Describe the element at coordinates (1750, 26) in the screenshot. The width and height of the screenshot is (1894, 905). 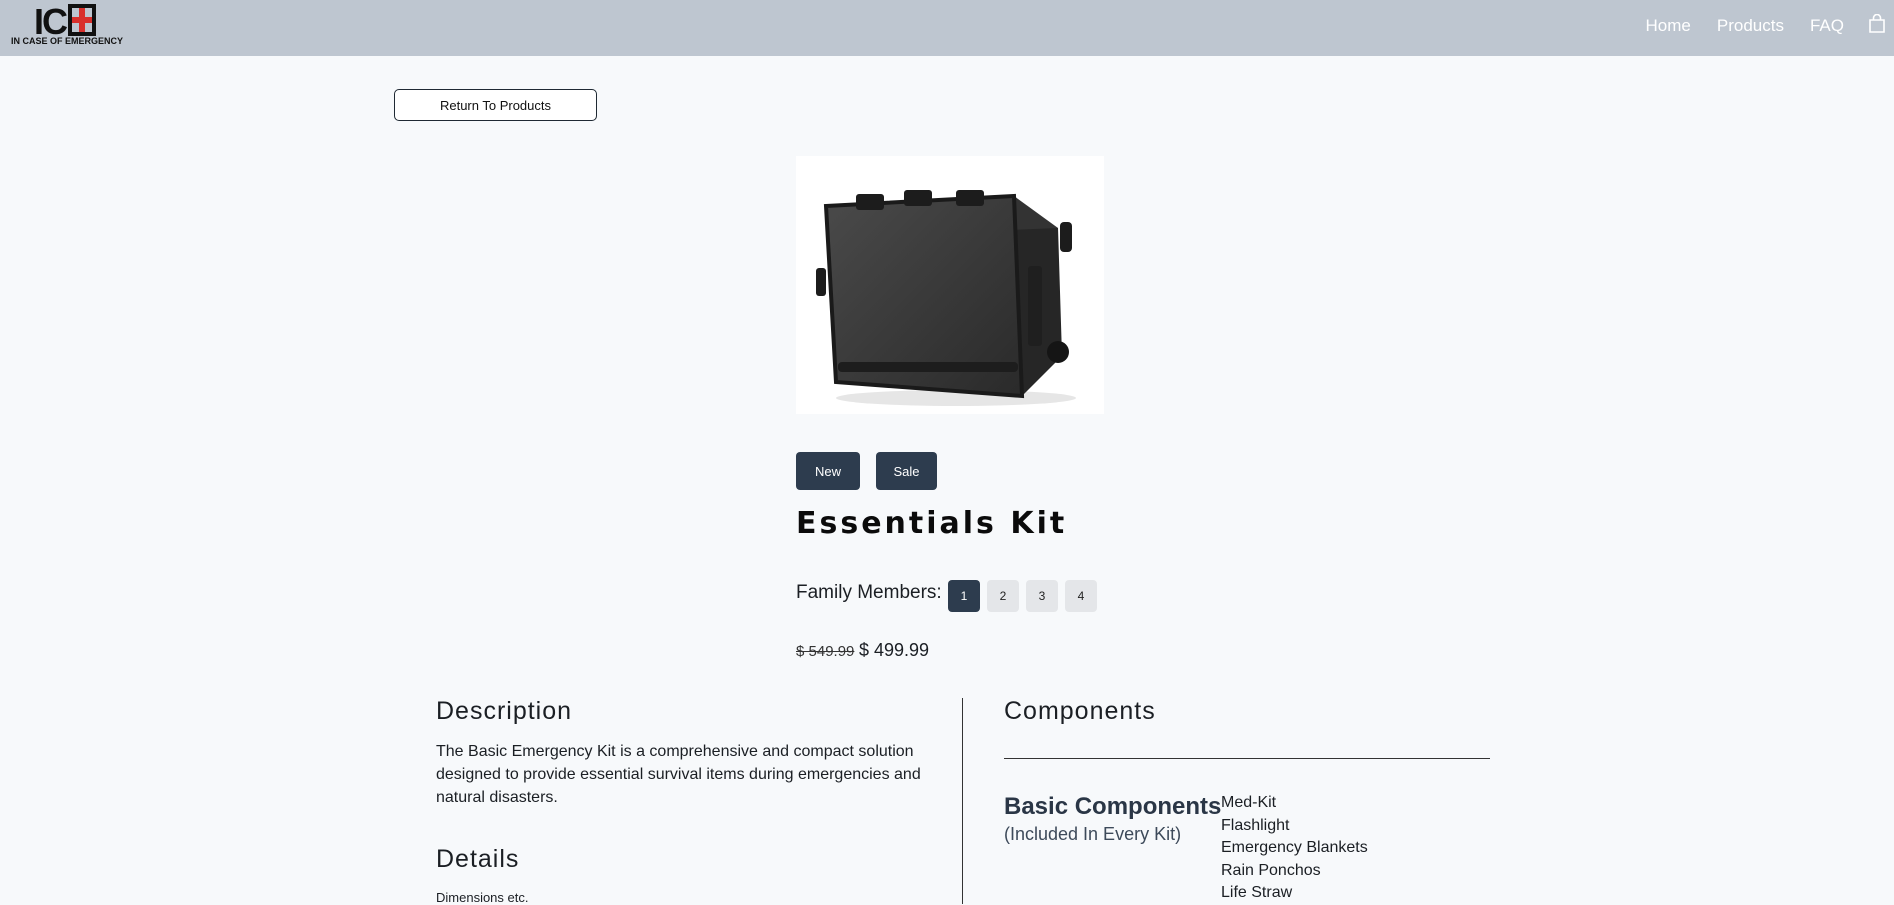
I see `nav-products: Products` at that location.